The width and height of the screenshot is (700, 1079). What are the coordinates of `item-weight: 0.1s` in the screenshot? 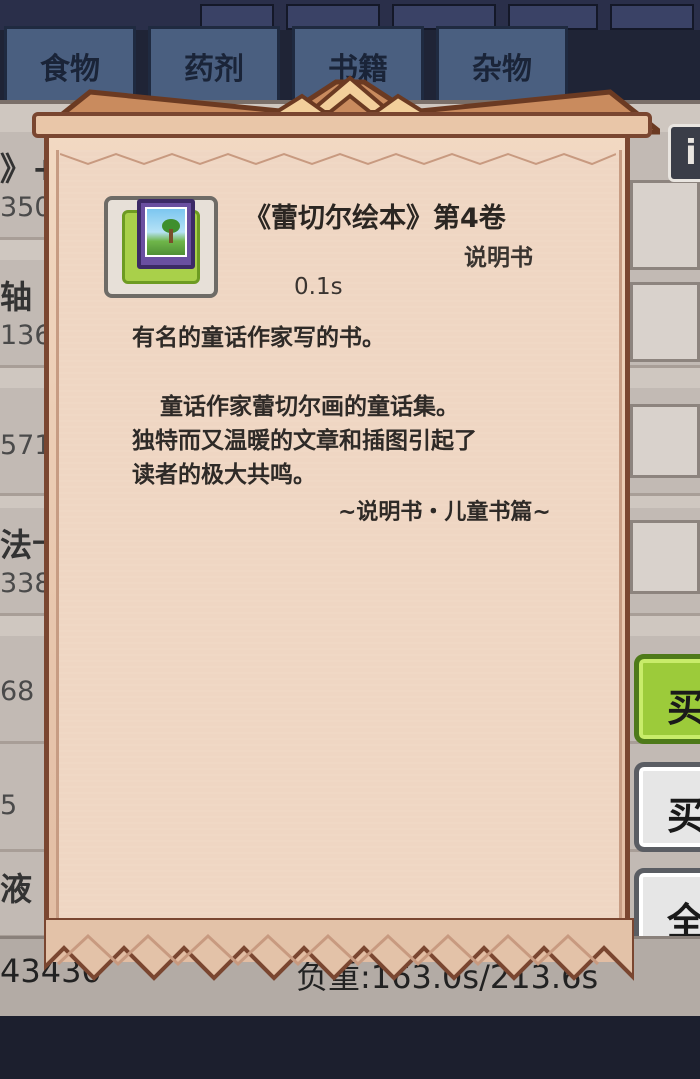 It's located at (318, 287).